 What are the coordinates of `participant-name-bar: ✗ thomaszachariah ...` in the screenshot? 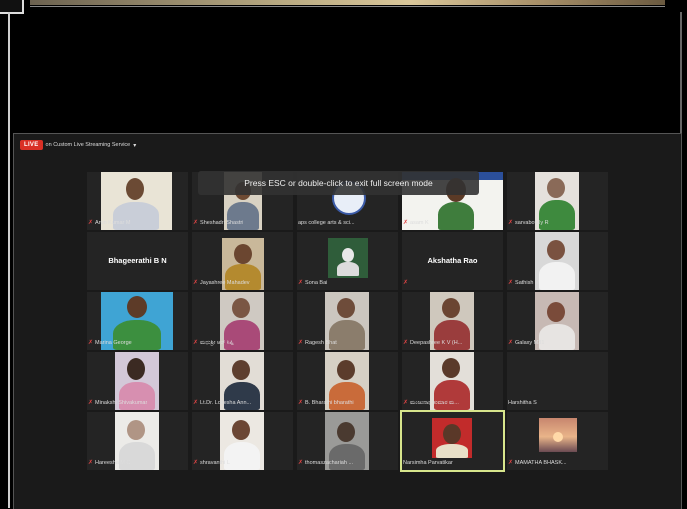 It's located at (326, 463).